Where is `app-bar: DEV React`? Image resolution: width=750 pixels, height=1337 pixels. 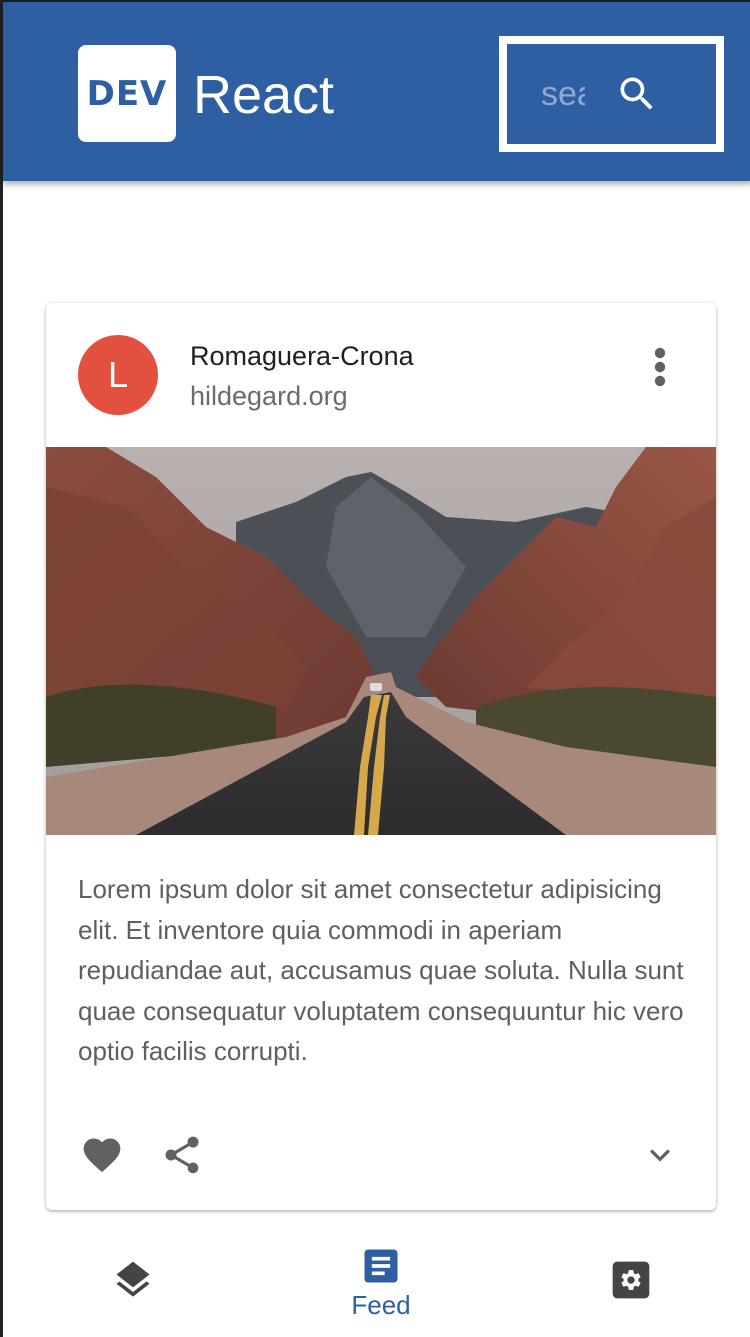 app-bar: DEV React is located at coordinates (376, 90).